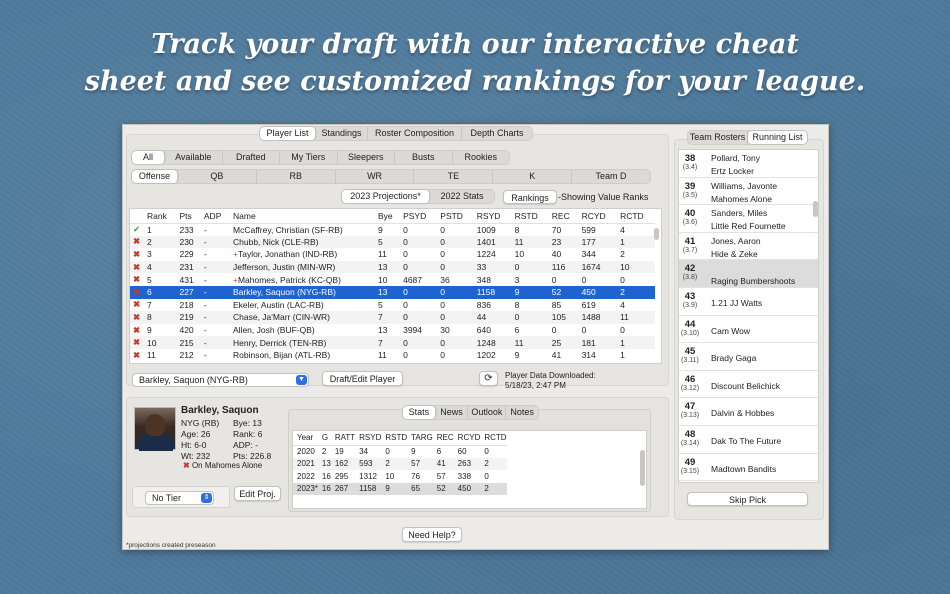 This screenshot has height=594, width=950. I want to click on filter-my-tiers: My Tiers, so click(309, 157).